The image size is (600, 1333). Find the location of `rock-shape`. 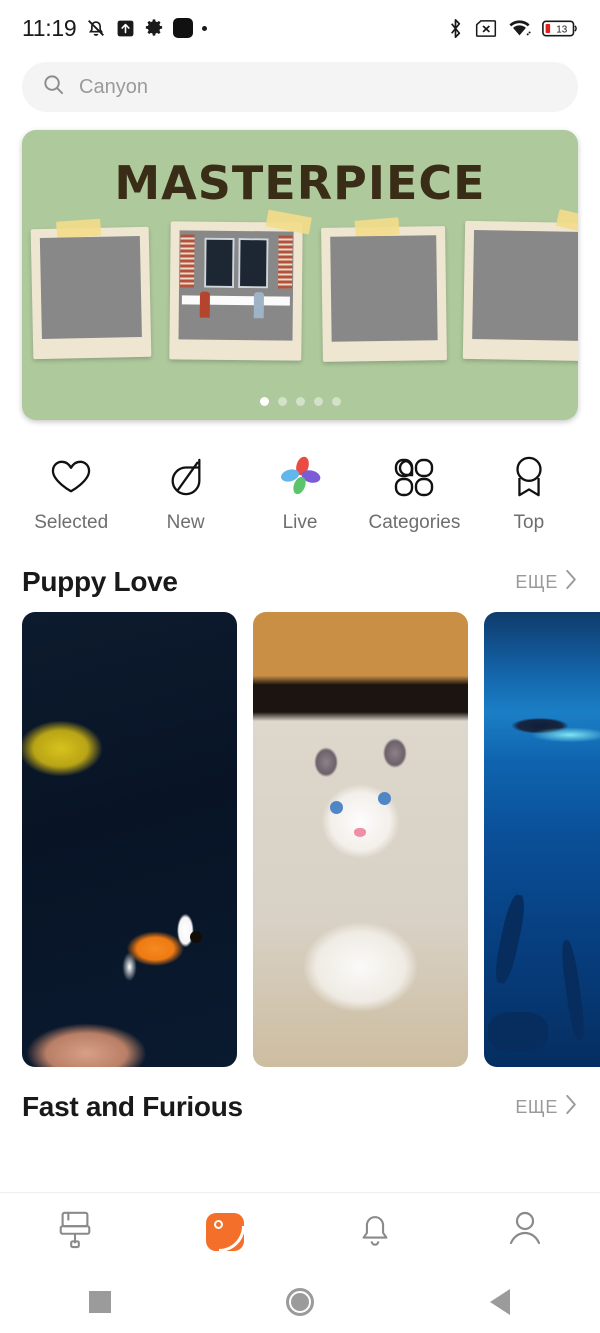

rock-shape is located at coordinates (518, 1032).